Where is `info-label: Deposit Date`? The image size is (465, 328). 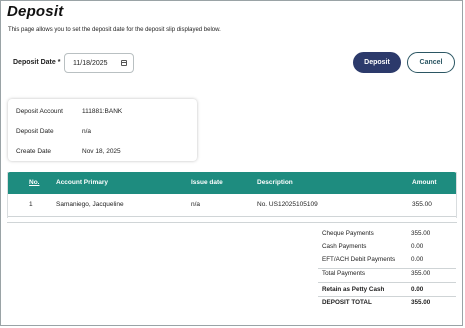 info-label: Deposit Date is located at coordinates (35, 131).